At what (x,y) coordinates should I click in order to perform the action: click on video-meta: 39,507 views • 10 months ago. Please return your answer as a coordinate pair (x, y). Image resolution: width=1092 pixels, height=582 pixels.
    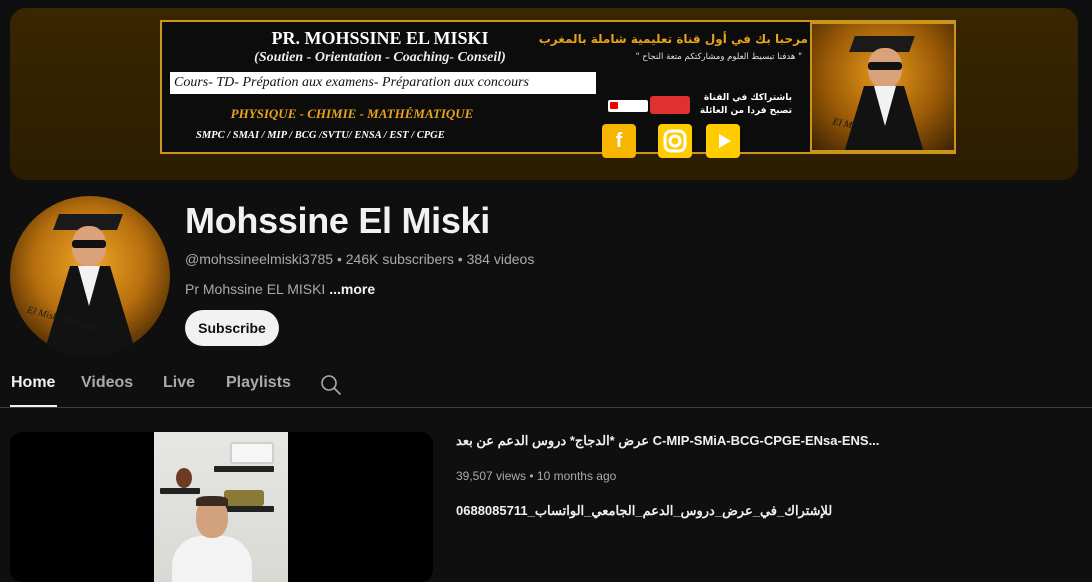
    Looking at the image, I should click on (536, 476).